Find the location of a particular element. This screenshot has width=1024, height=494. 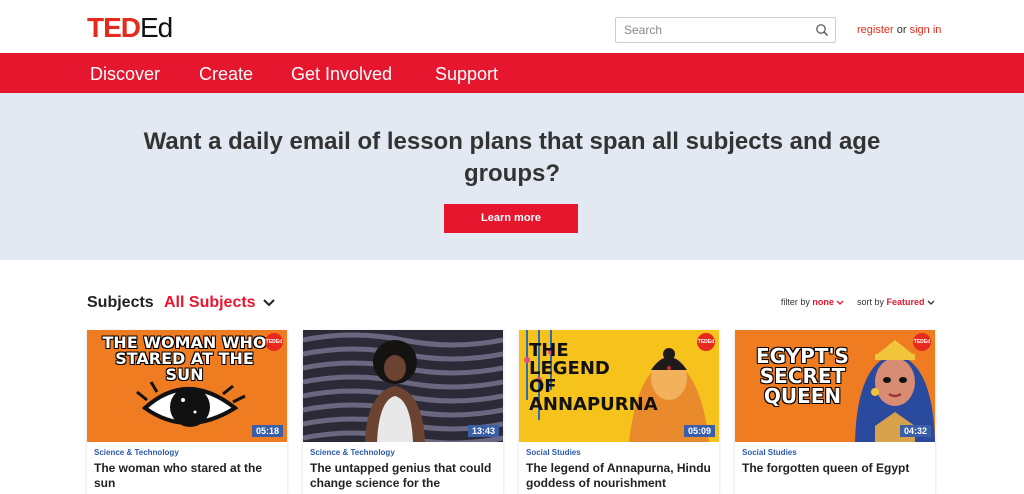

search-icon is located at coordinates (822, 30).